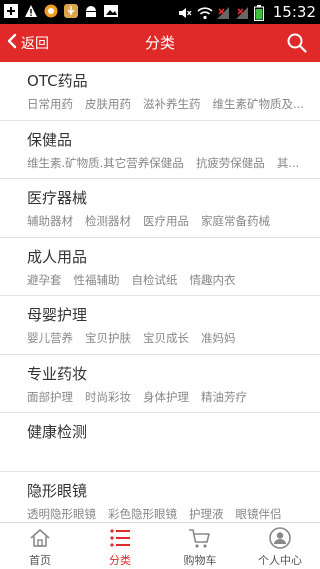  I want to click on subcategory-link: 维生素.矿物质.其它营养保健品, so click(105, 163).